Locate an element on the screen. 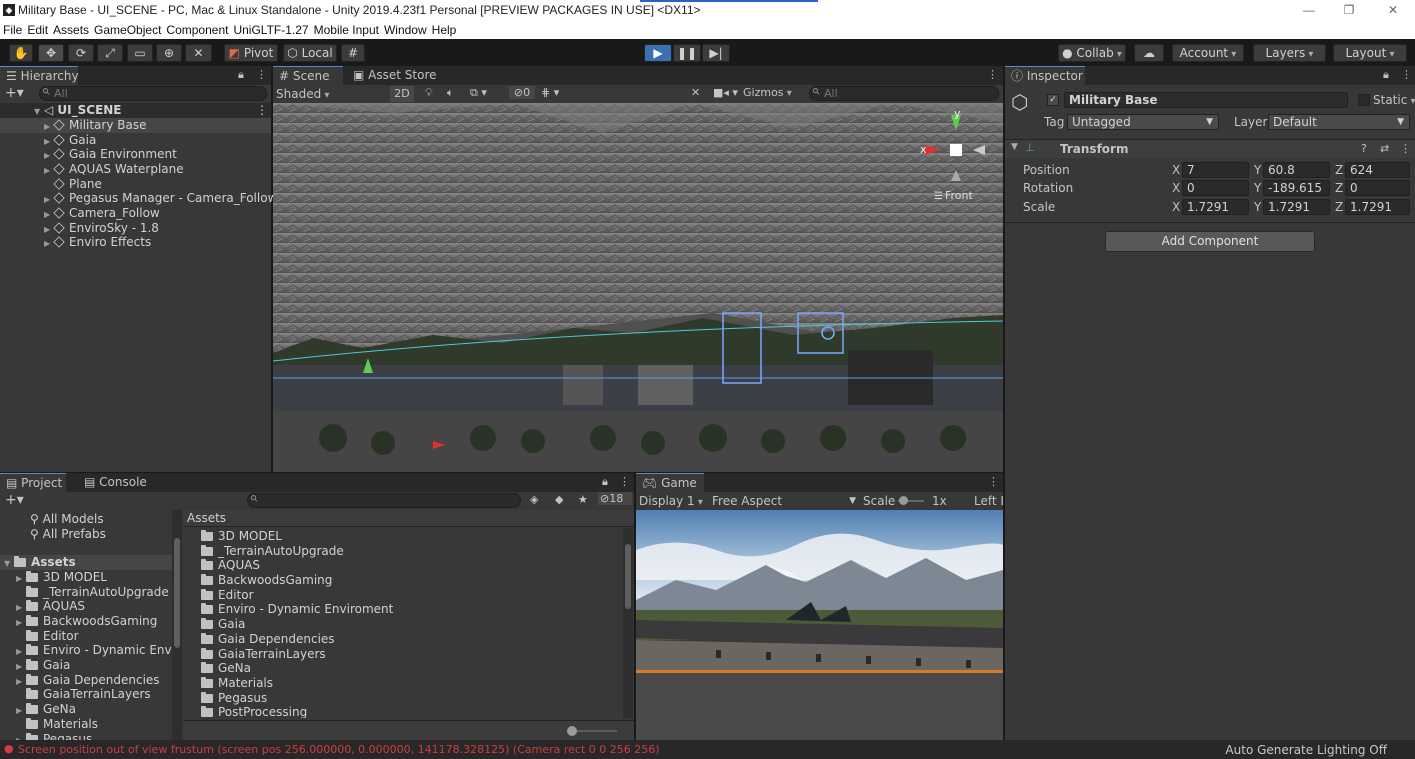 This screenshot has height=759, width=1415. project-lock-icon: 🔒︎ is located at coordinates (605, 482).